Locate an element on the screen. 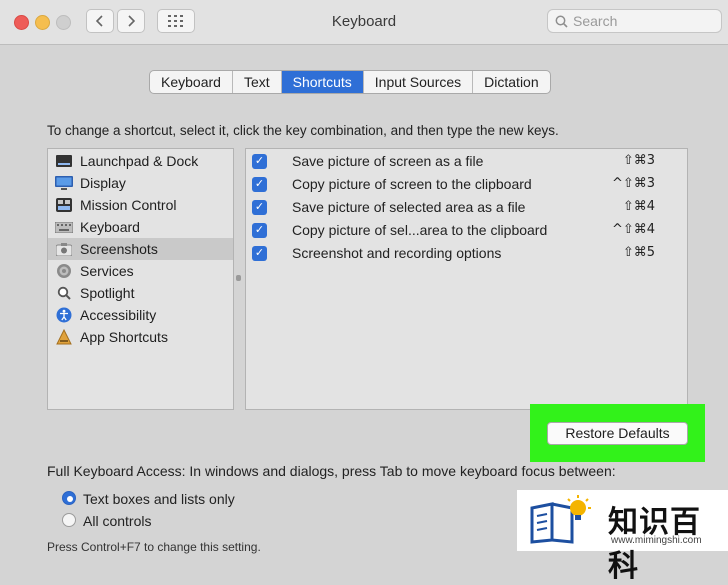 This screenshot has height=585, width=728. category-label: Display is located at coordinates (103, 183).